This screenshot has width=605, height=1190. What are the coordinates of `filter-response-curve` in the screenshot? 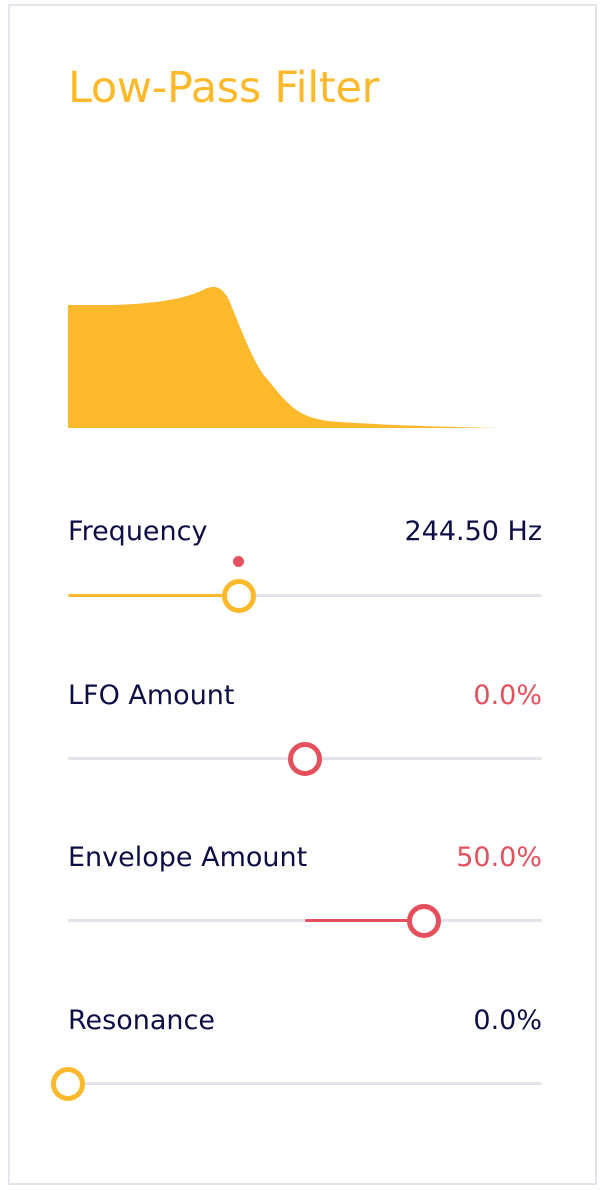 It's located at (283, 357).